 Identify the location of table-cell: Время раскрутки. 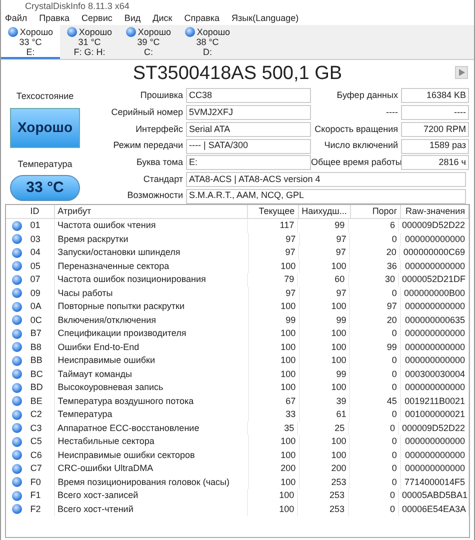
(151, 239).